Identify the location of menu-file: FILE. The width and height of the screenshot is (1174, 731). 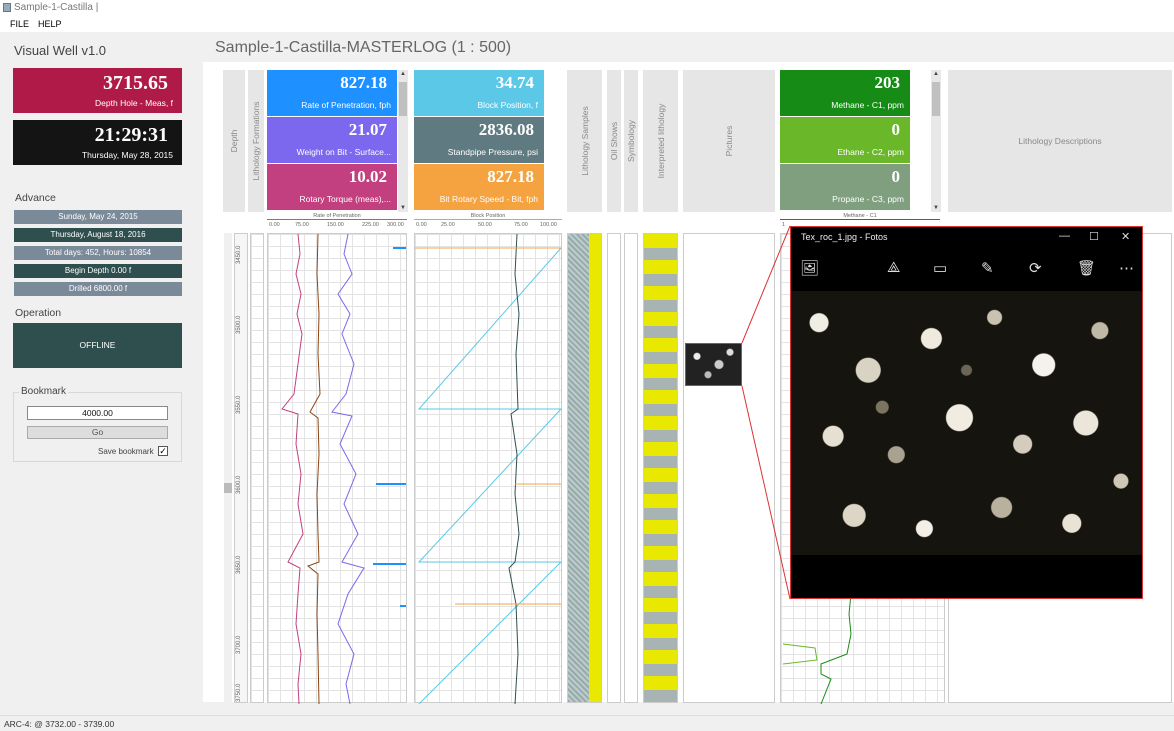
(19, 24).